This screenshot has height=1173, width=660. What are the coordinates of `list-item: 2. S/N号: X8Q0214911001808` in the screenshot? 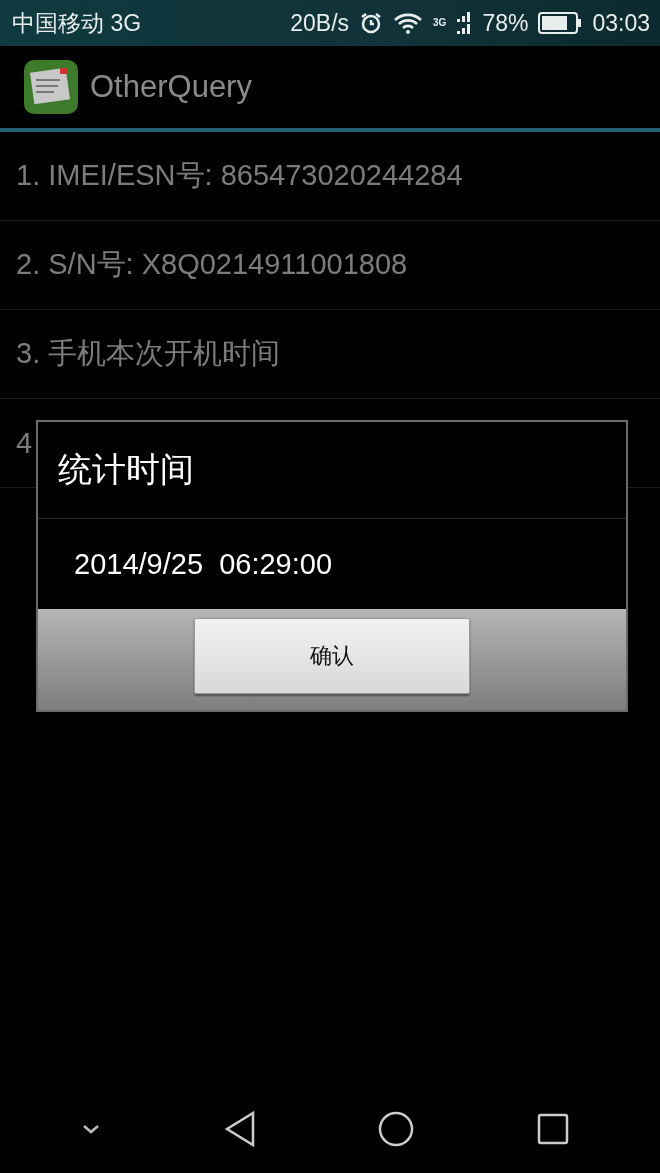 It's located at (330, 265).